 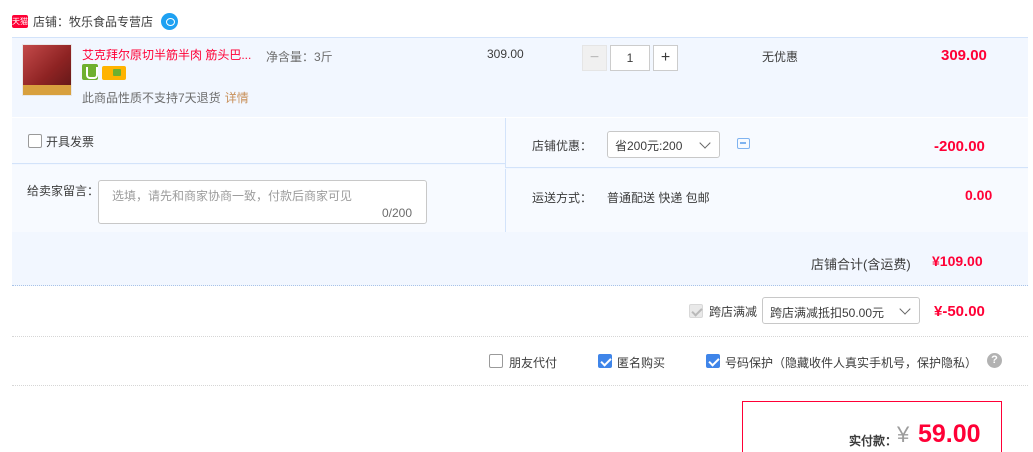 I want to click on comment-icon, so click(x=743, y=143).